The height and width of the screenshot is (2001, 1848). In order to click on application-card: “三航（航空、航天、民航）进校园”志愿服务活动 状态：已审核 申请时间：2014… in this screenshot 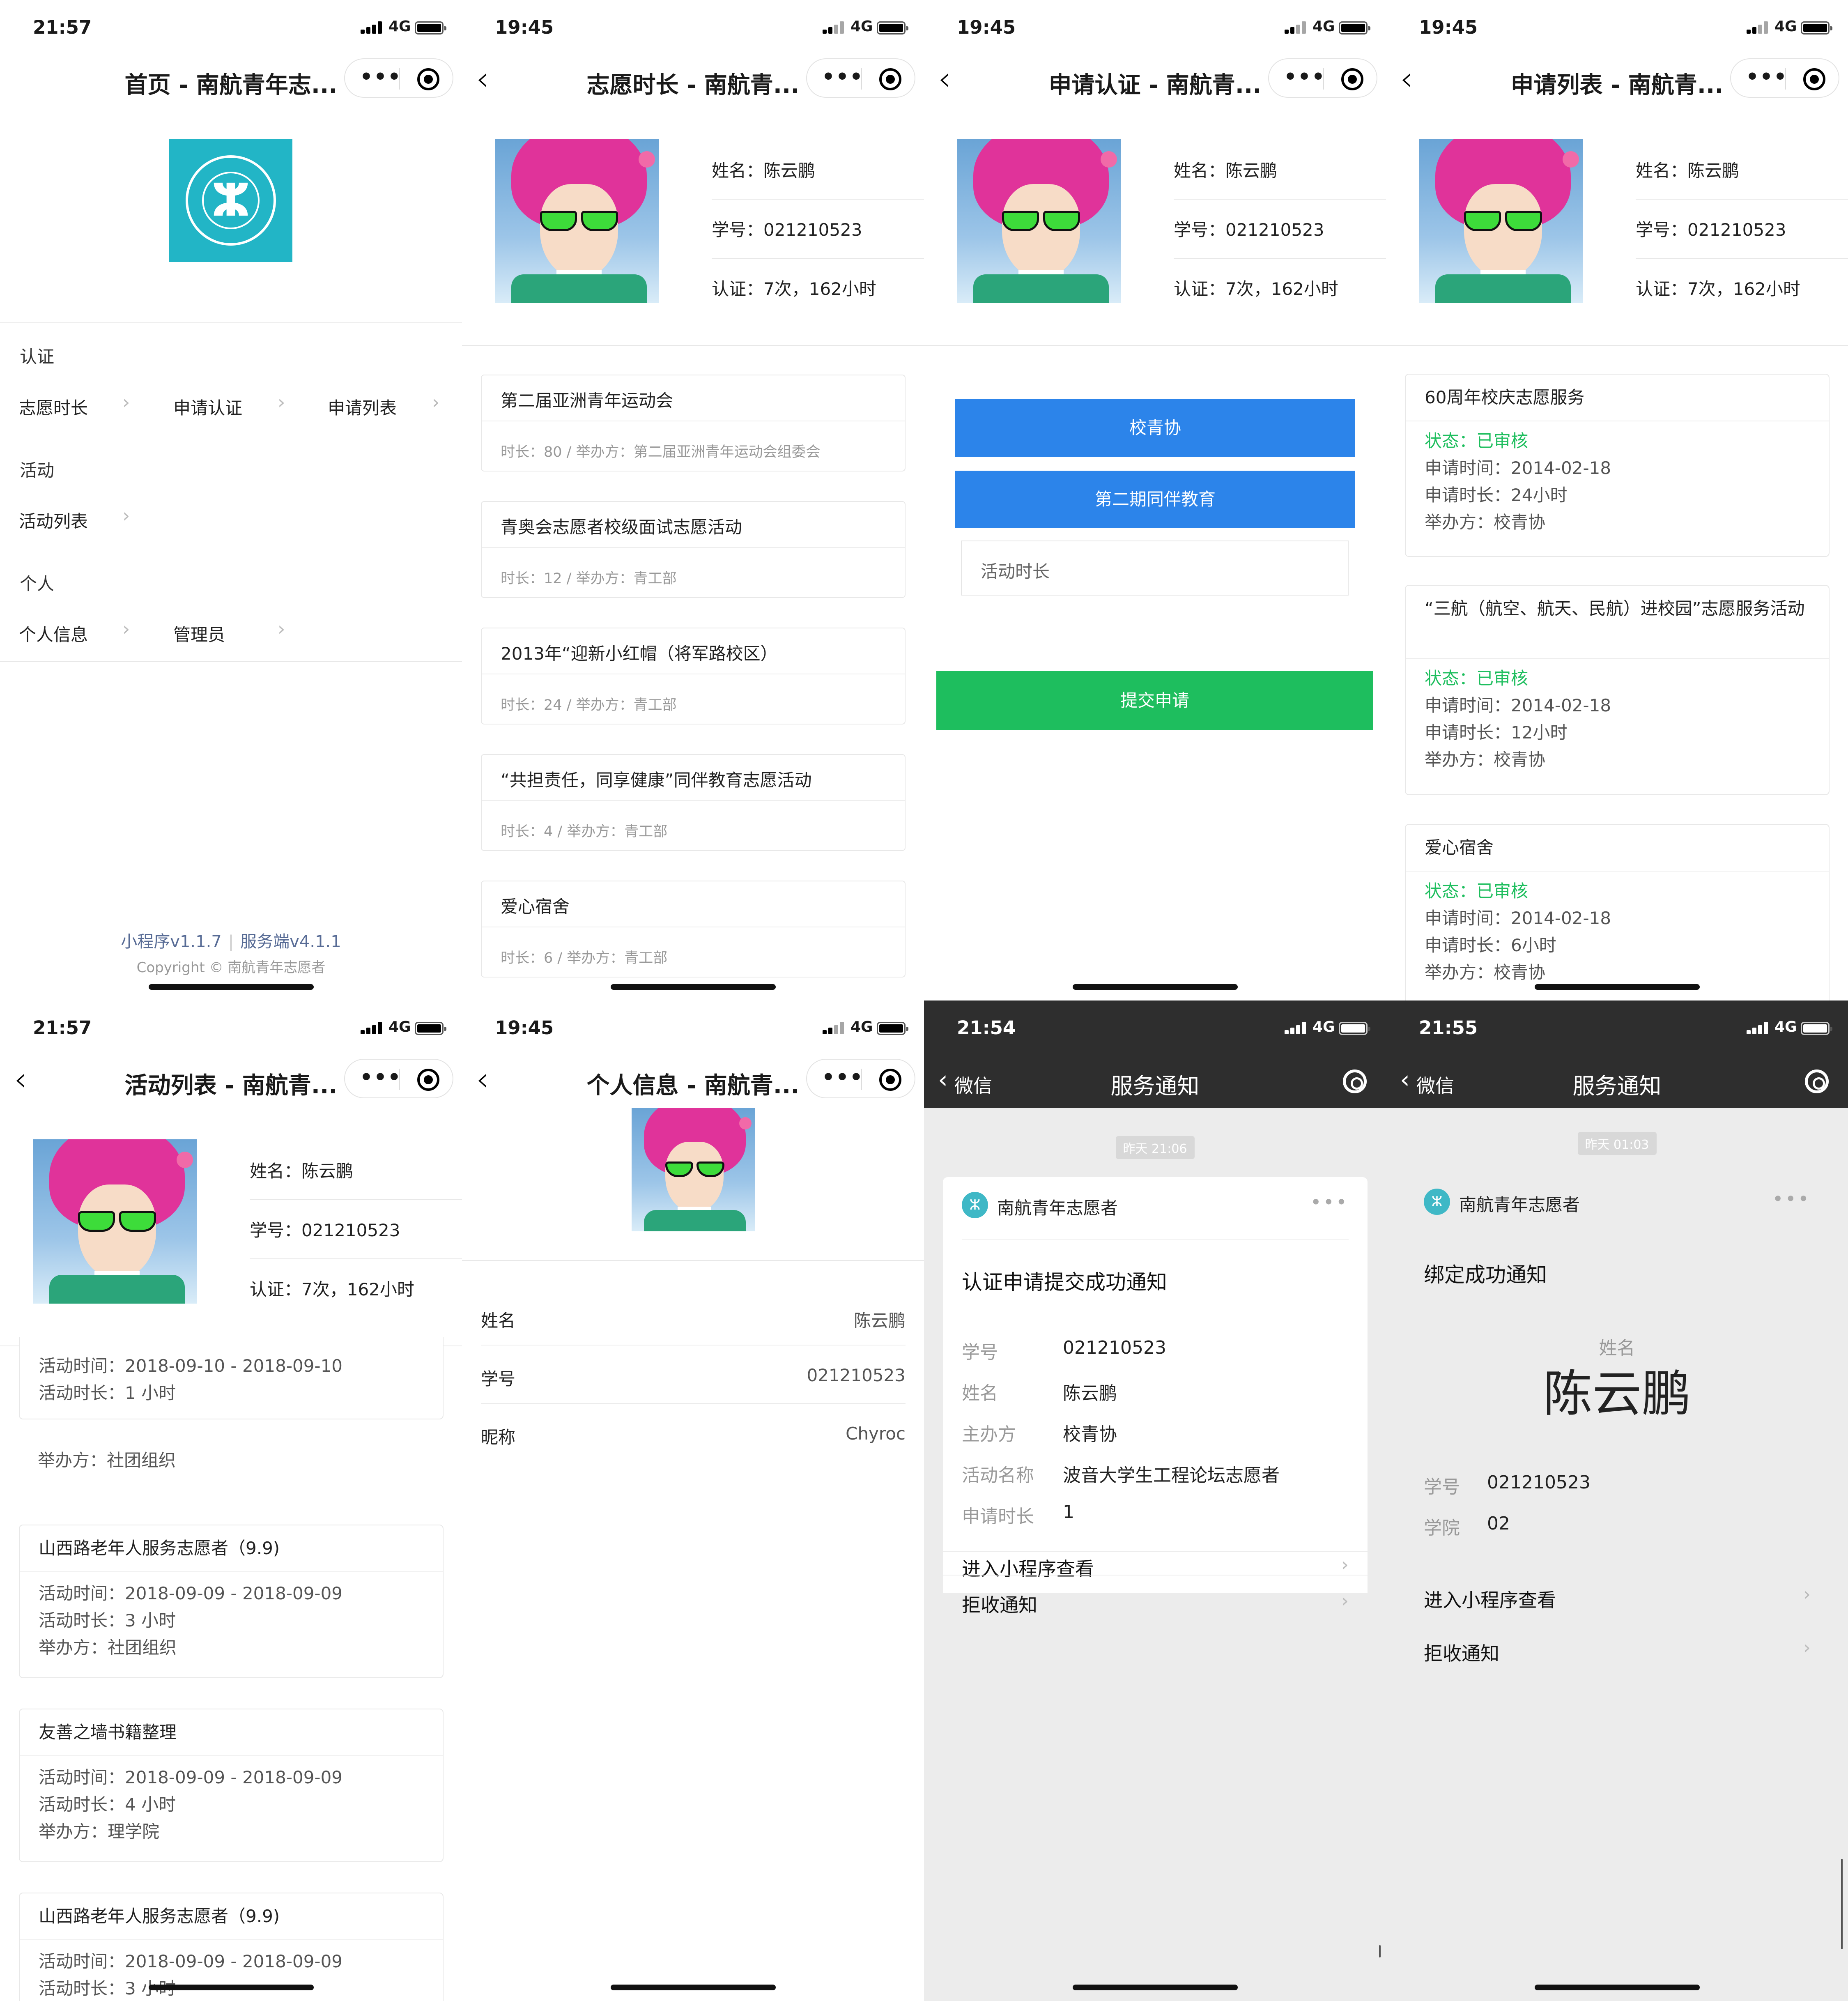, I will do `click(1617, 690)`.